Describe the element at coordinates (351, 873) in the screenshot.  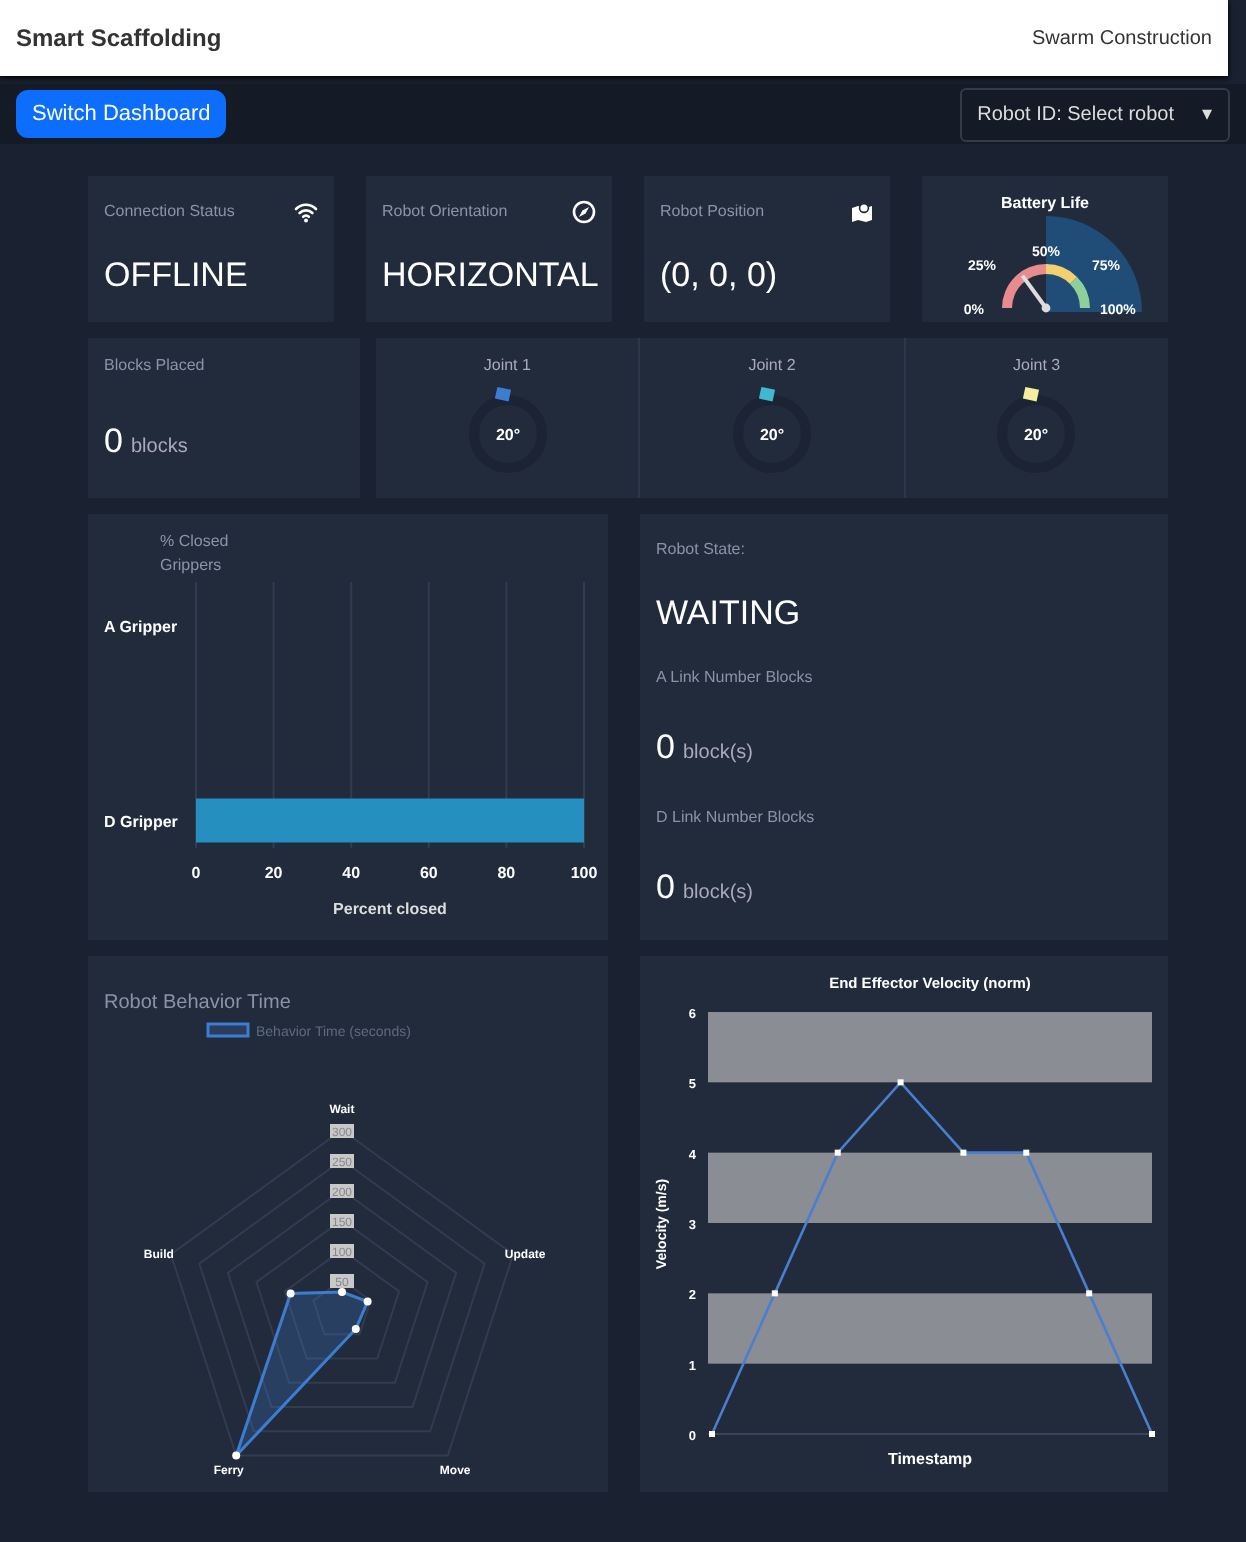
I see `tick-label: 40` at that location.